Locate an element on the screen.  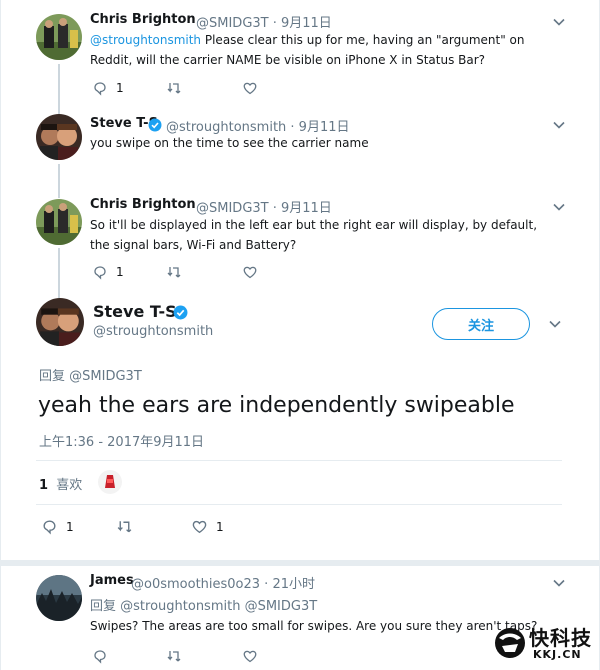
reply-to-line: 回复 @SMIDG3T is located at coordinates (90, 376).